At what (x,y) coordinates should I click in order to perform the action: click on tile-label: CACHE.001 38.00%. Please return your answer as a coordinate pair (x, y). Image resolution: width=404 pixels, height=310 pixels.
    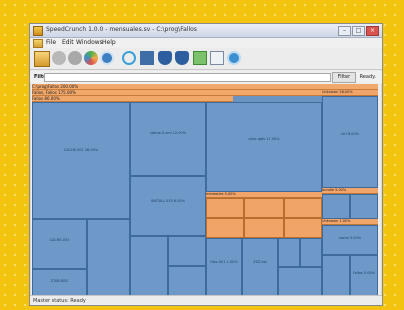
    Looking at the image, I should click on (81, 150).